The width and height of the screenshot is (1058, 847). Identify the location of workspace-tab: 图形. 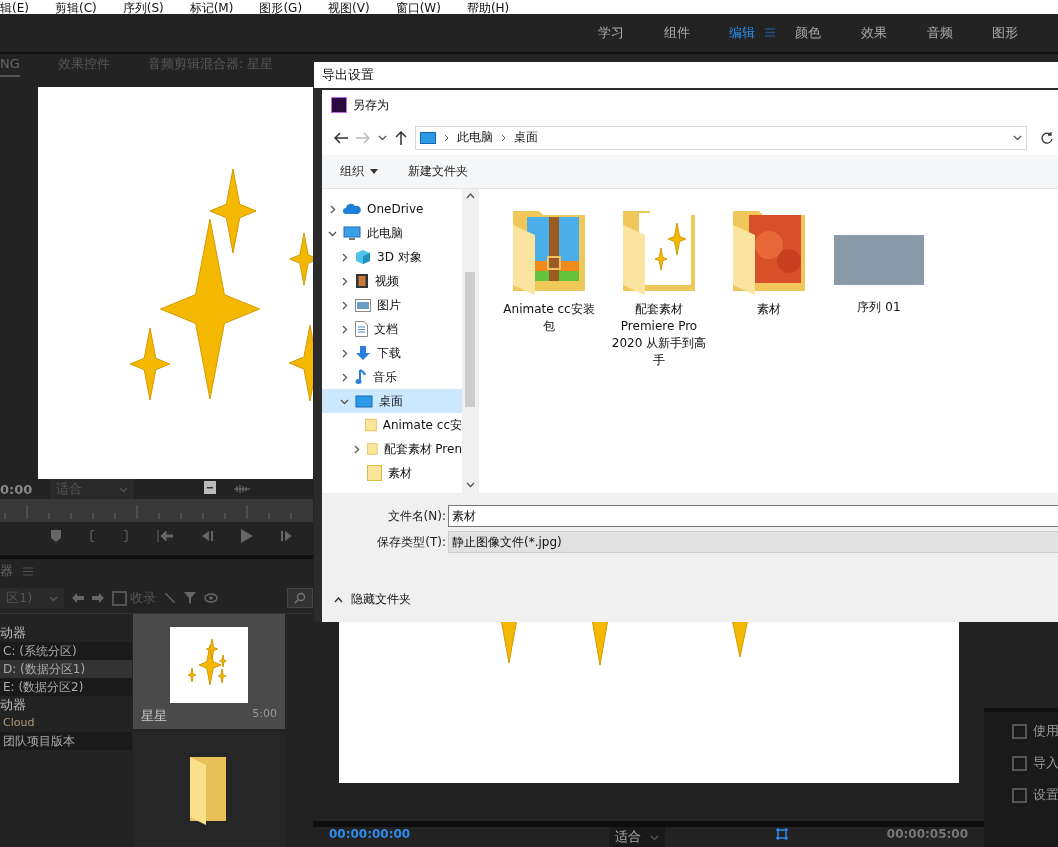
(1025, 33).